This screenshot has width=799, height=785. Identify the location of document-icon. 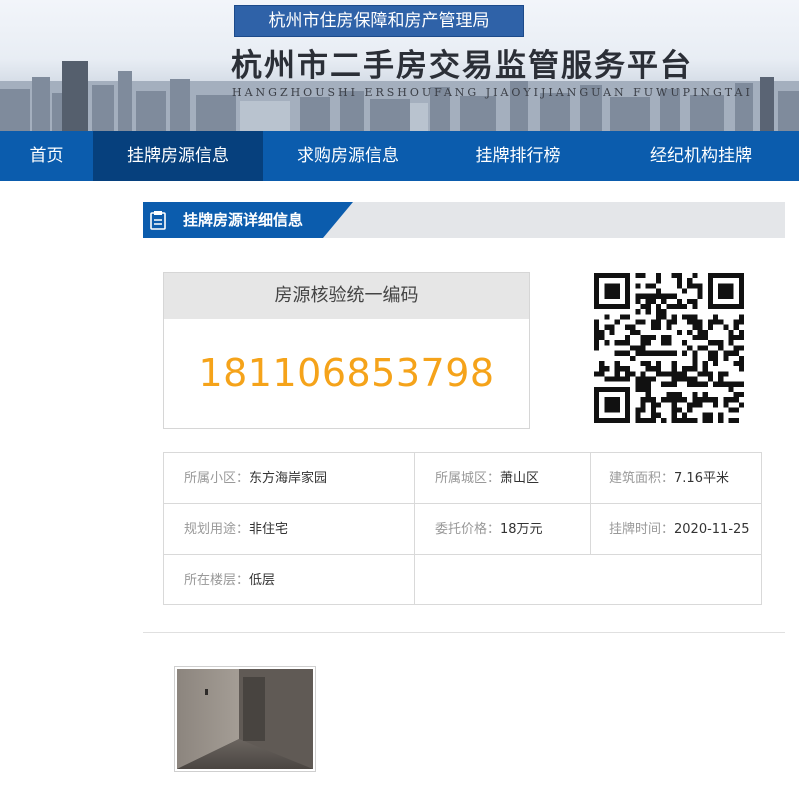
(158, 220).